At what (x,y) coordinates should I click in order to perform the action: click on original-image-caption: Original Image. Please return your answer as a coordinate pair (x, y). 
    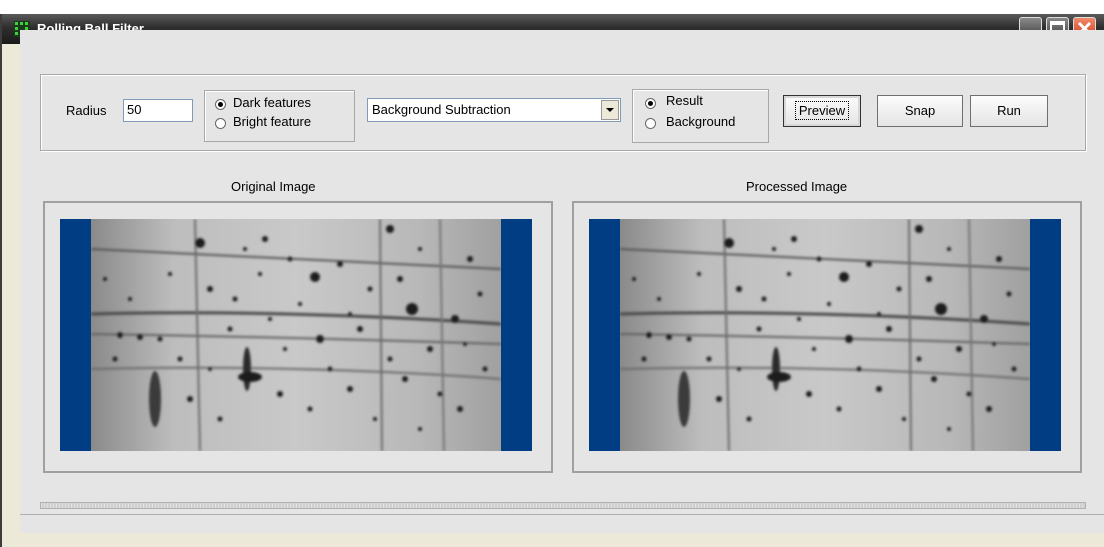
    Looking at the image, I should click on (273, 186).